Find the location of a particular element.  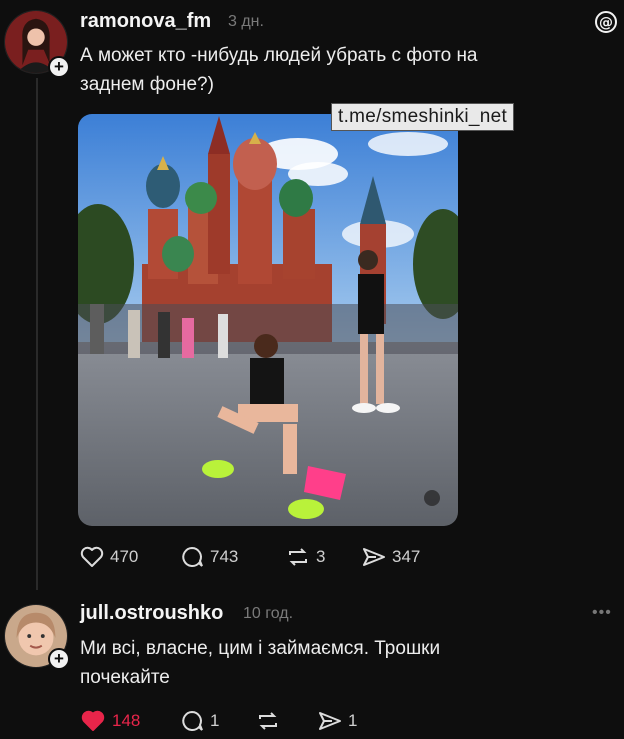

more-icon: ••• is located at coordinates (602, 613).